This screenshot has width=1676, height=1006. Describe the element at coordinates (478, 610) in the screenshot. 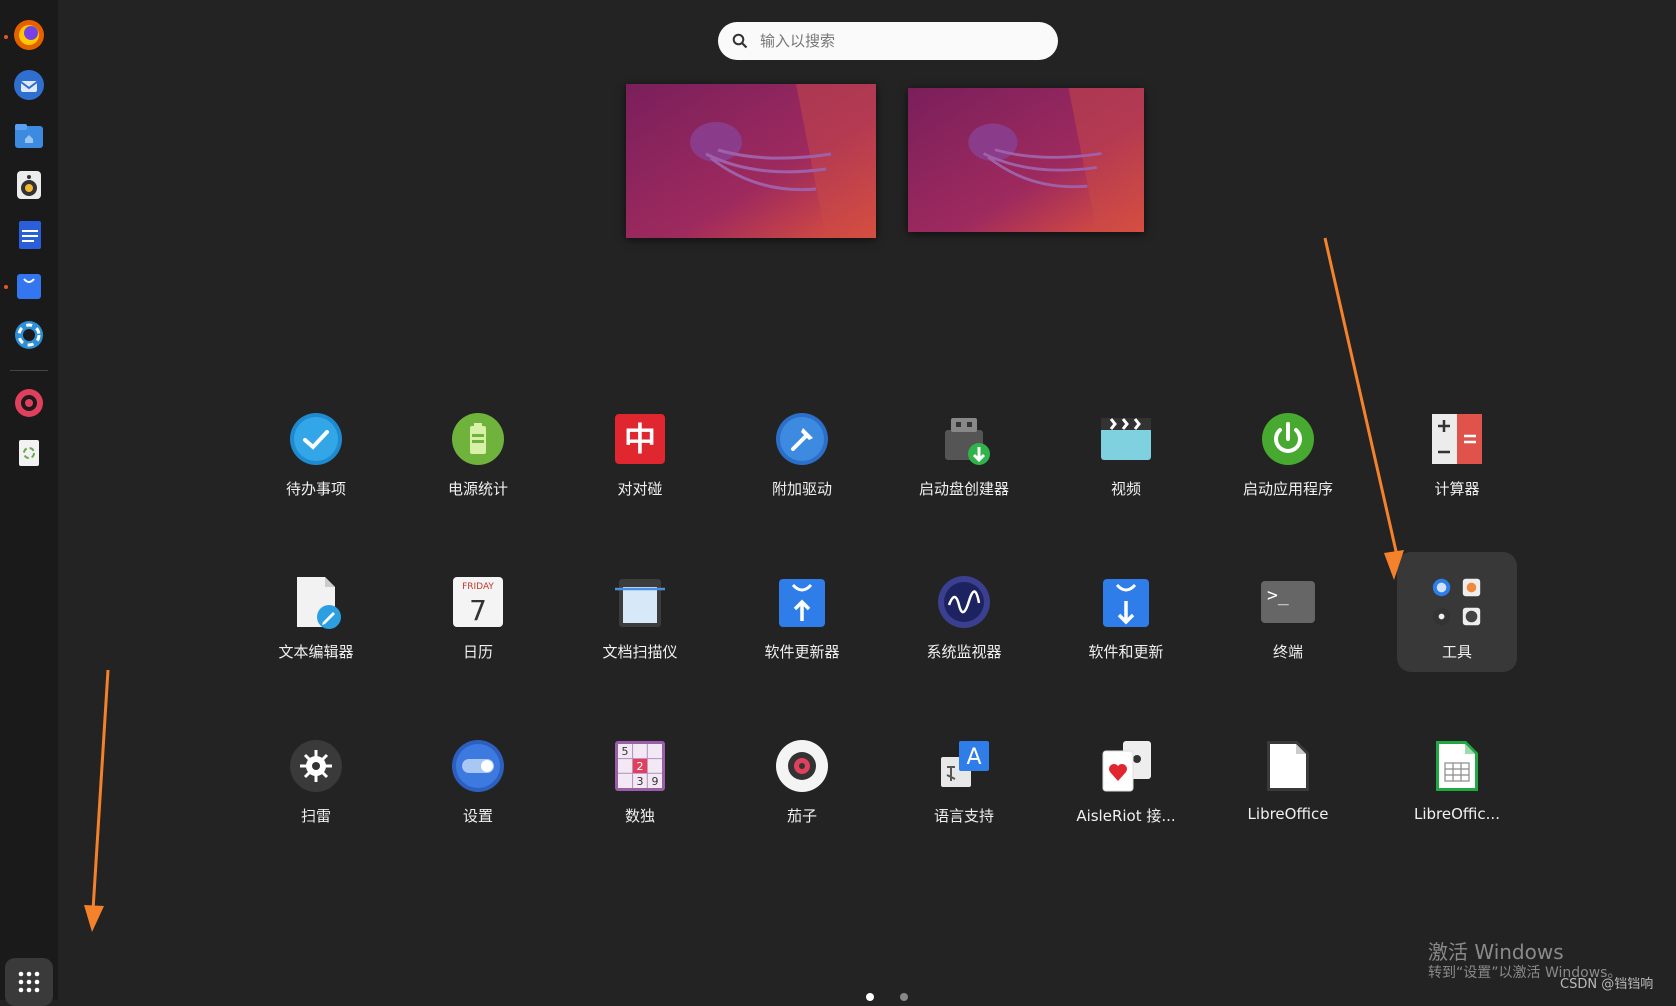

I see `calendar-day-number: 7` at that location.